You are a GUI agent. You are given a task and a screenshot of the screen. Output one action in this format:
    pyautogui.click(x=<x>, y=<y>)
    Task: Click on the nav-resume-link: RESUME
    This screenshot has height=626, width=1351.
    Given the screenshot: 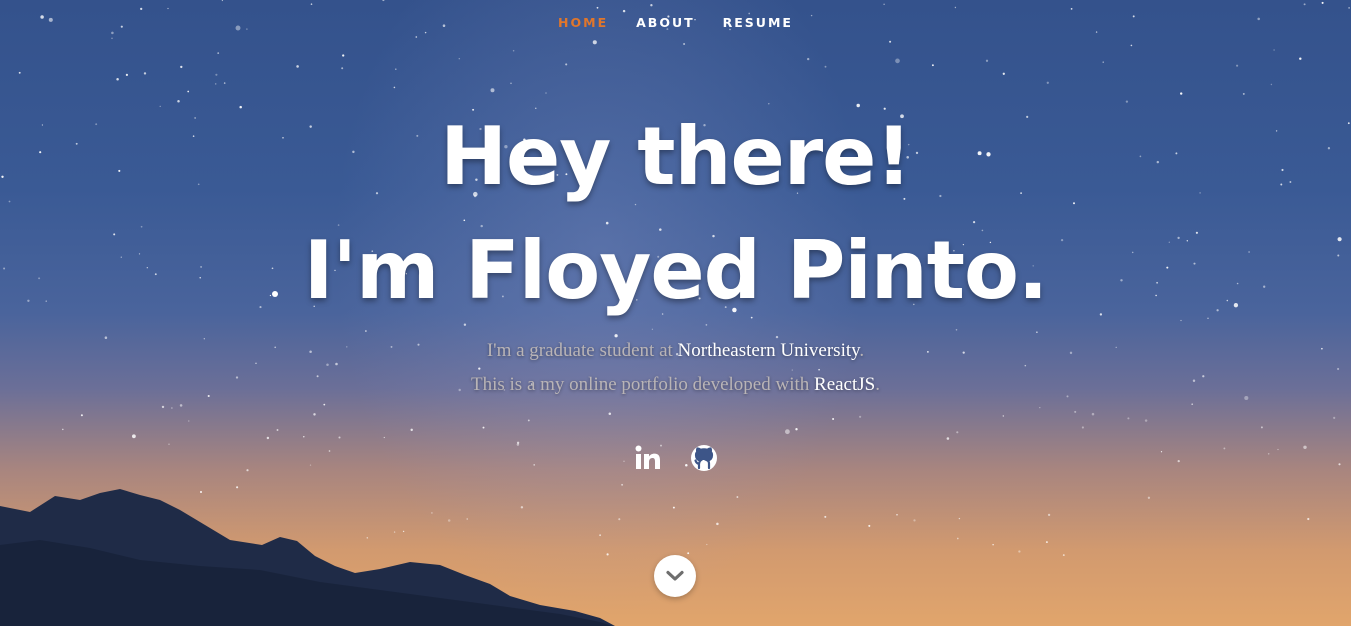 What is the action you would take?
    pyautogui.click(x=758, y=22)
    